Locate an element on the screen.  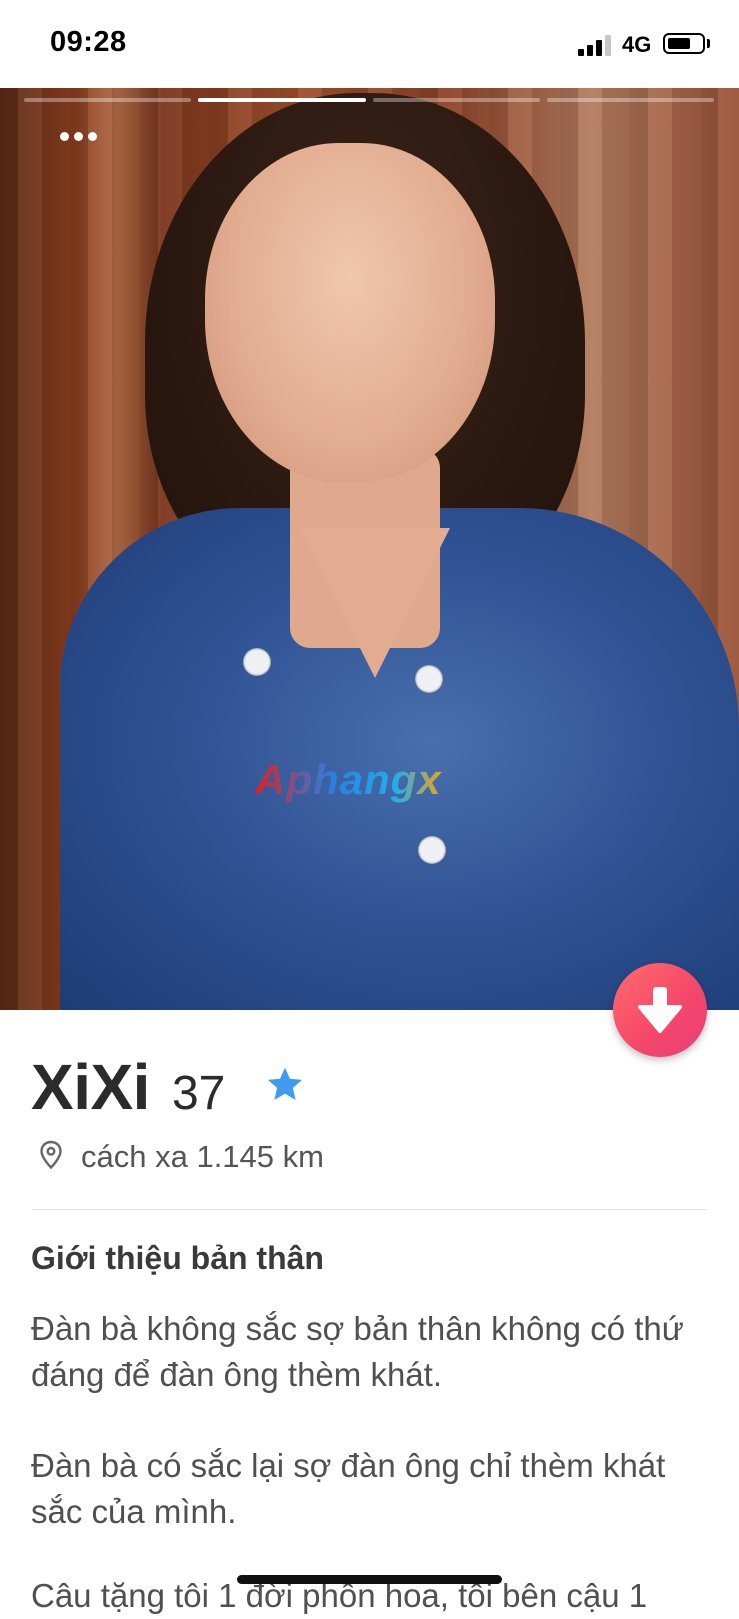
photo-watermark: Aphangx is located at coordinates (348, 779).